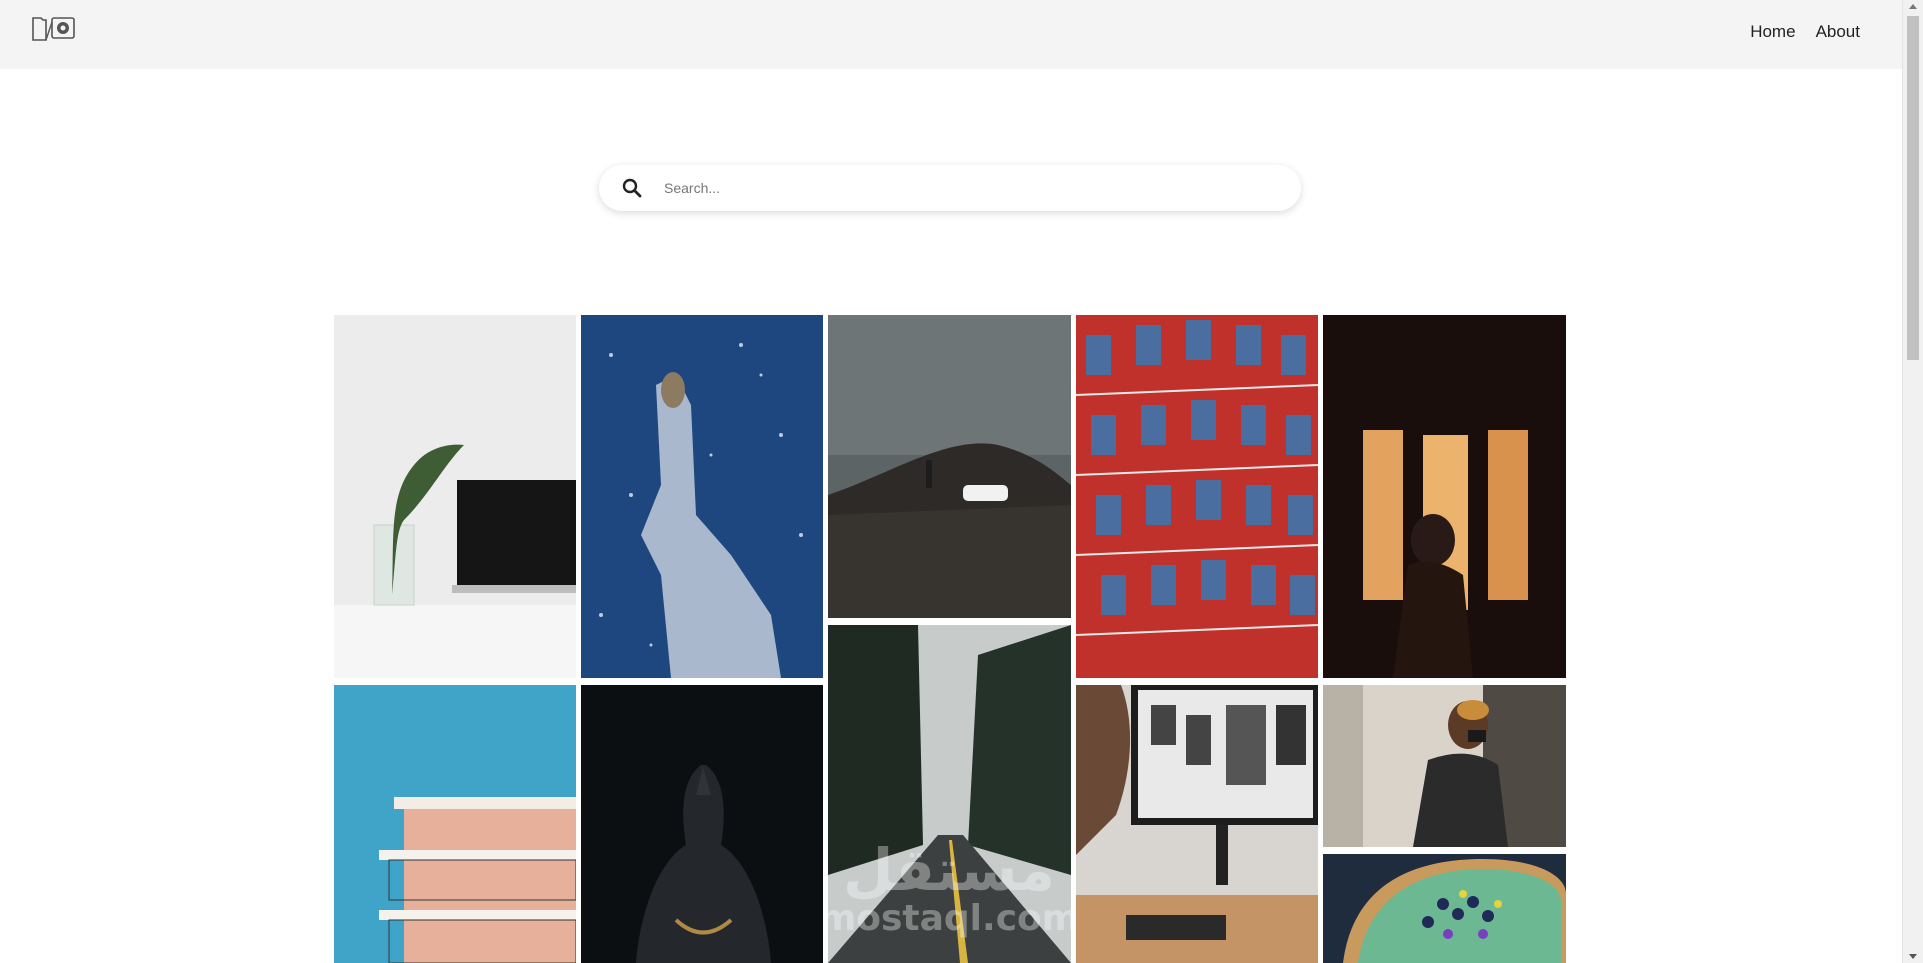  What do you see at coordinates (1444, 766) in the screenshot?
I see `photo-masked-man-door` at bounding box center [1444, 766].